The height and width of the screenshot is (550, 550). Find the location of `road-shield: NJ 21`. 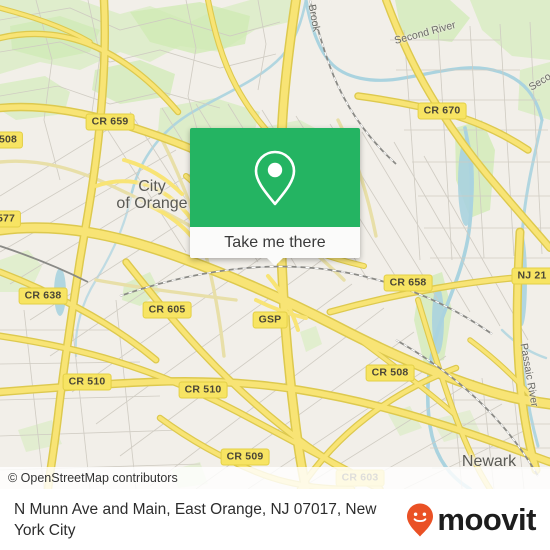

road-shield: NJ 21 is located at coordinates (530, 276).